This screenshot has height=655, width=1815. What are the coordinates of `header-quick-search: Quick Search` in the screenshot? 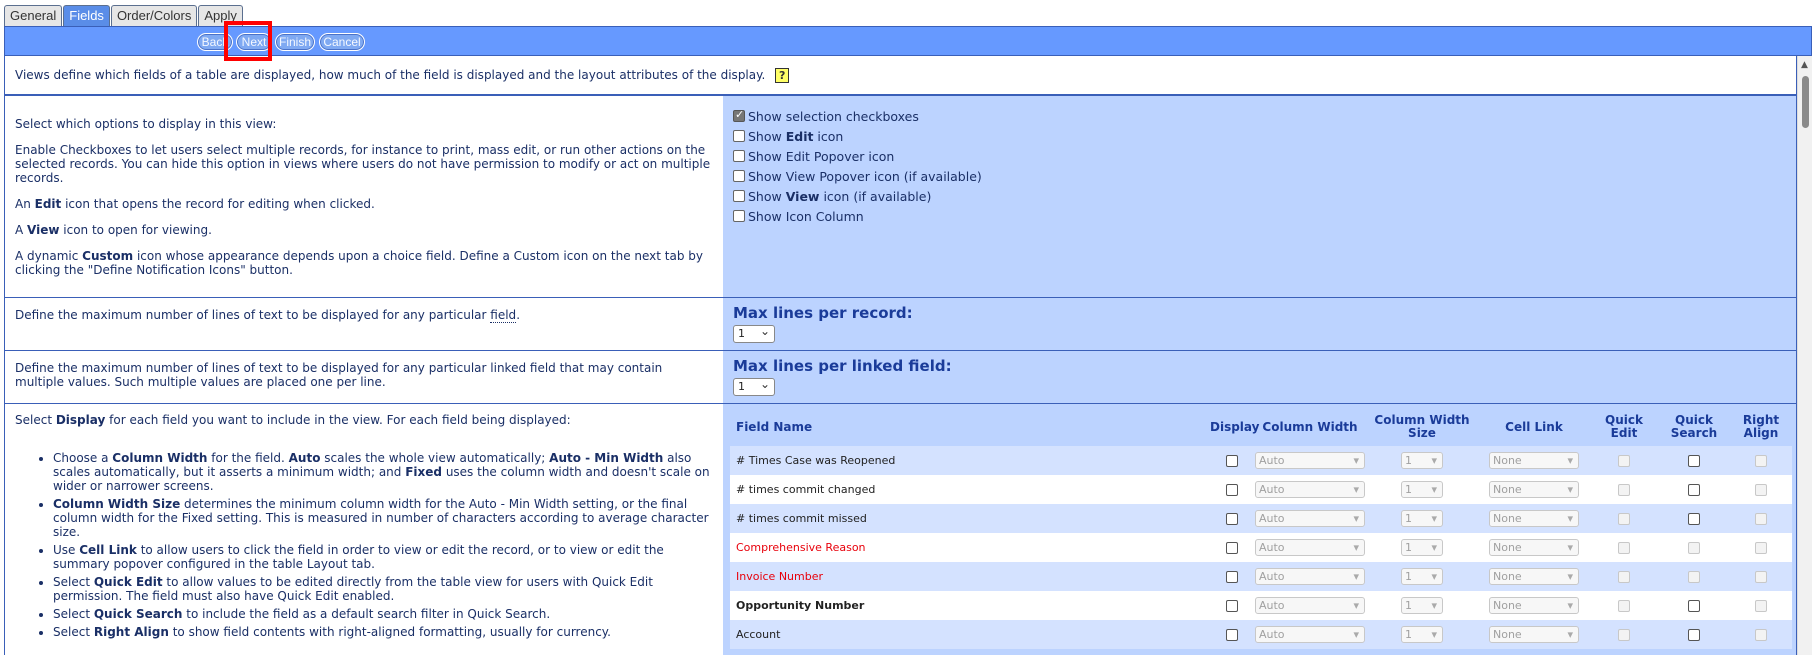 It's located at (1694, 426).